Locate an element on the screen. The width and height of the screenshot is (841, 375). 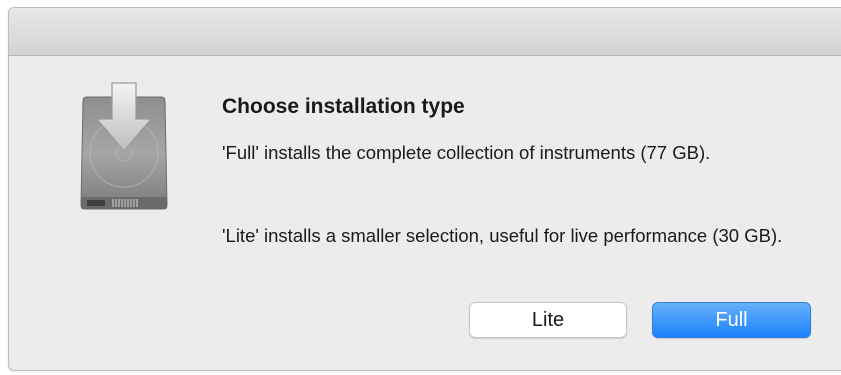
lite-button: Lite is located at coordinates (548, 320).